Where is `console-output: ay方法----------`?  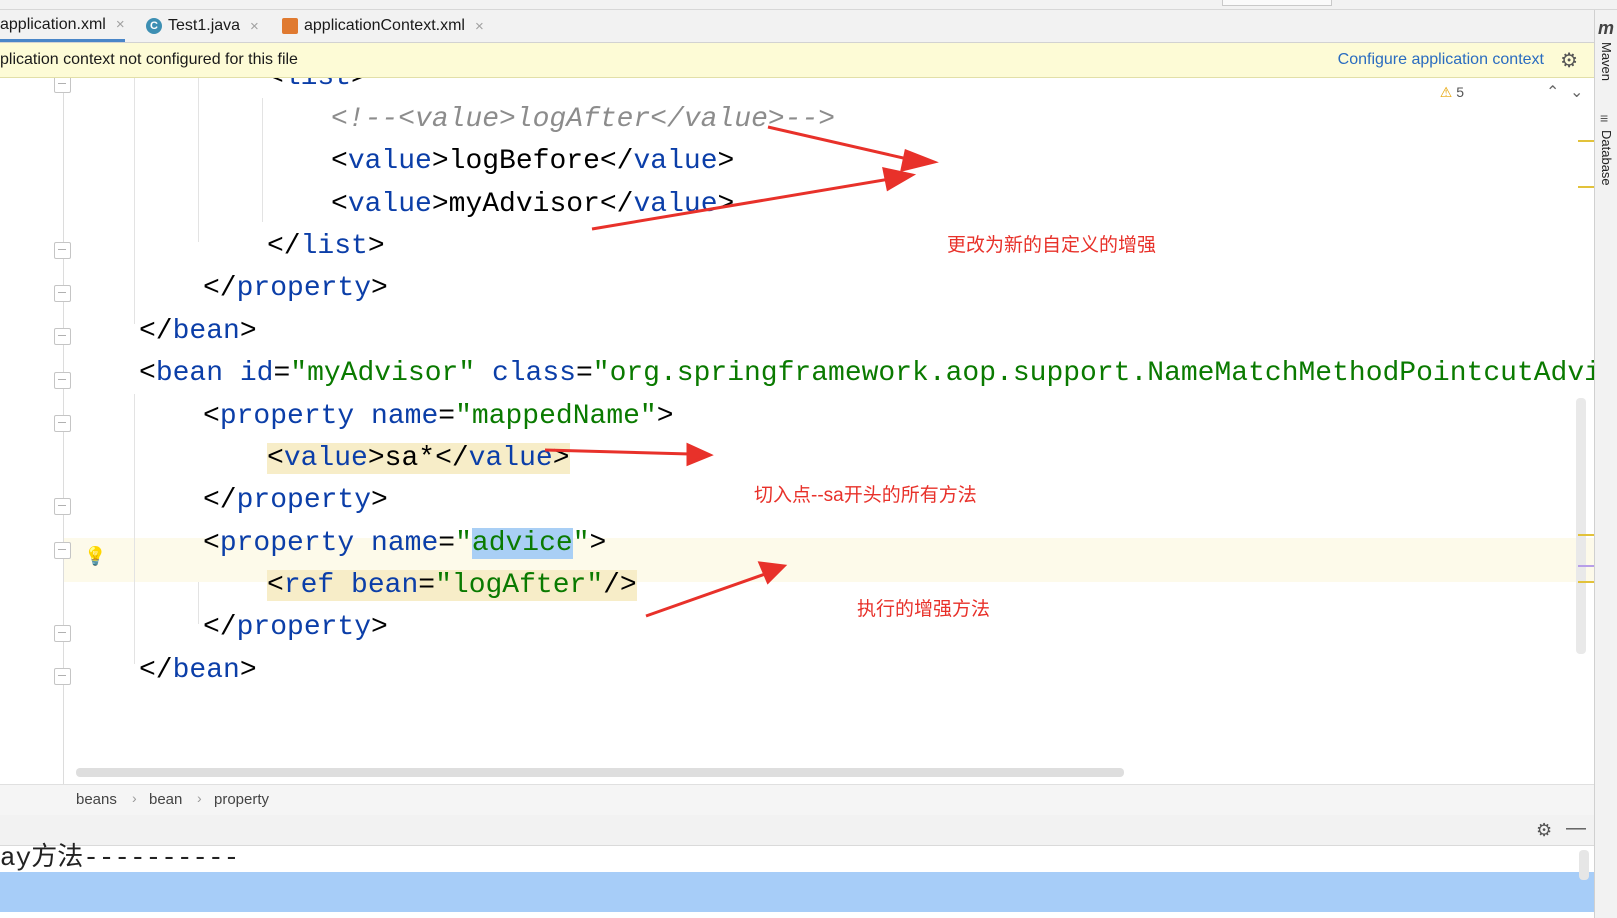
console-output: ay方法---------- is located at coordinates (806, 880).